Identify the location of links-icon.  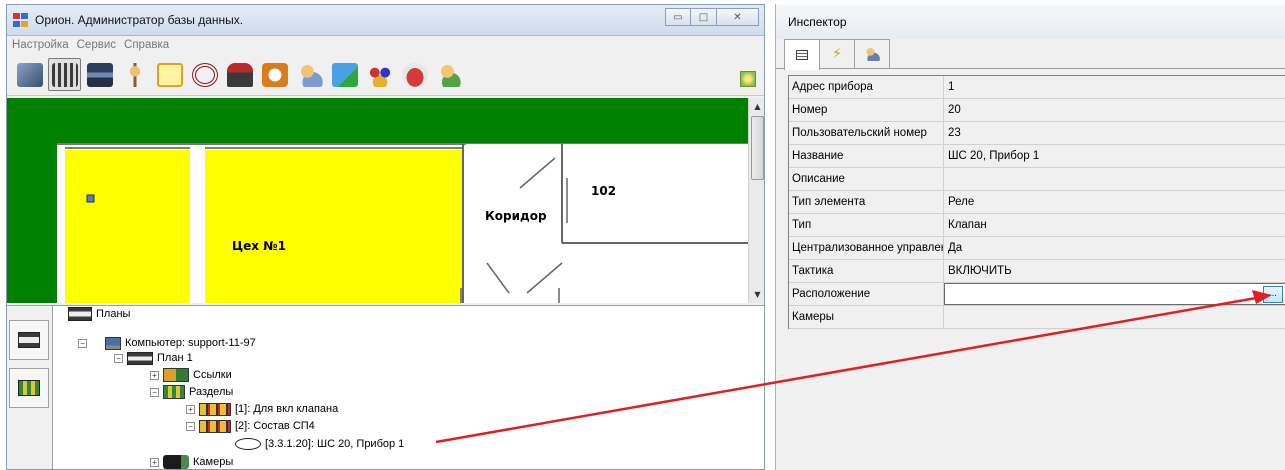
(176, 375).